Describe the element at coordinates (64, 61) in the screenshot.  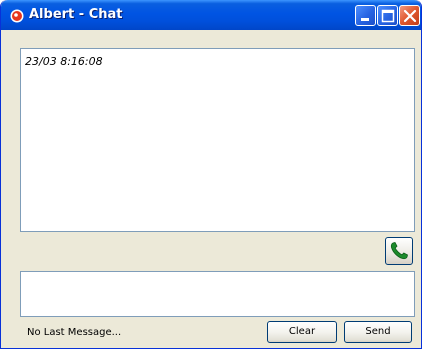
I see `chat-message-timestamp: 23/03 8:16:08` at that location.